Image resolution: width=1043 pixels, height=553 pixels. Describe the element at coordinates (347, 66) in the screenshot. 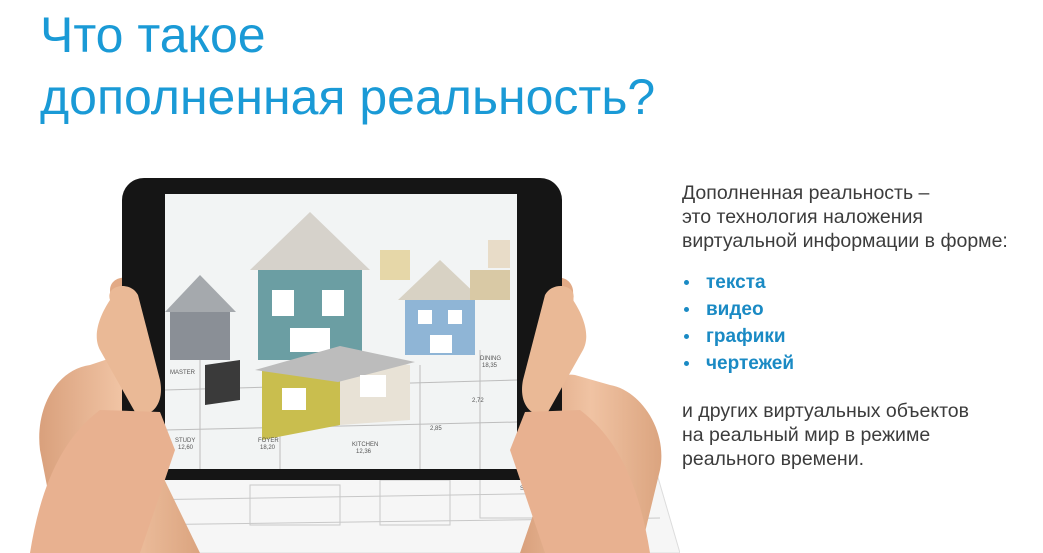

I see `page-title: Что такое дополненная реальность?` at that location.